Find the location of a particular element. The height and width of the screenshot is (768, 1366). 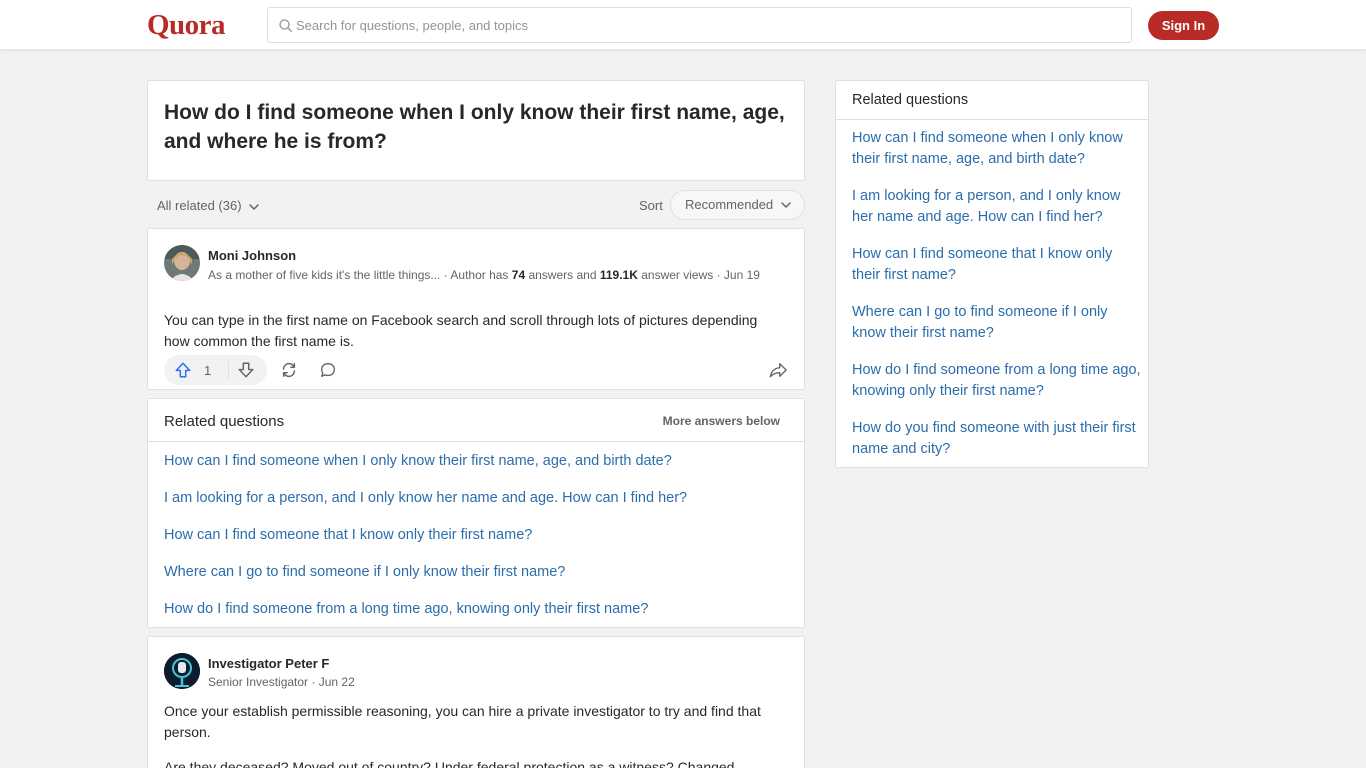

search-icon is located at coordinates (285, 25).